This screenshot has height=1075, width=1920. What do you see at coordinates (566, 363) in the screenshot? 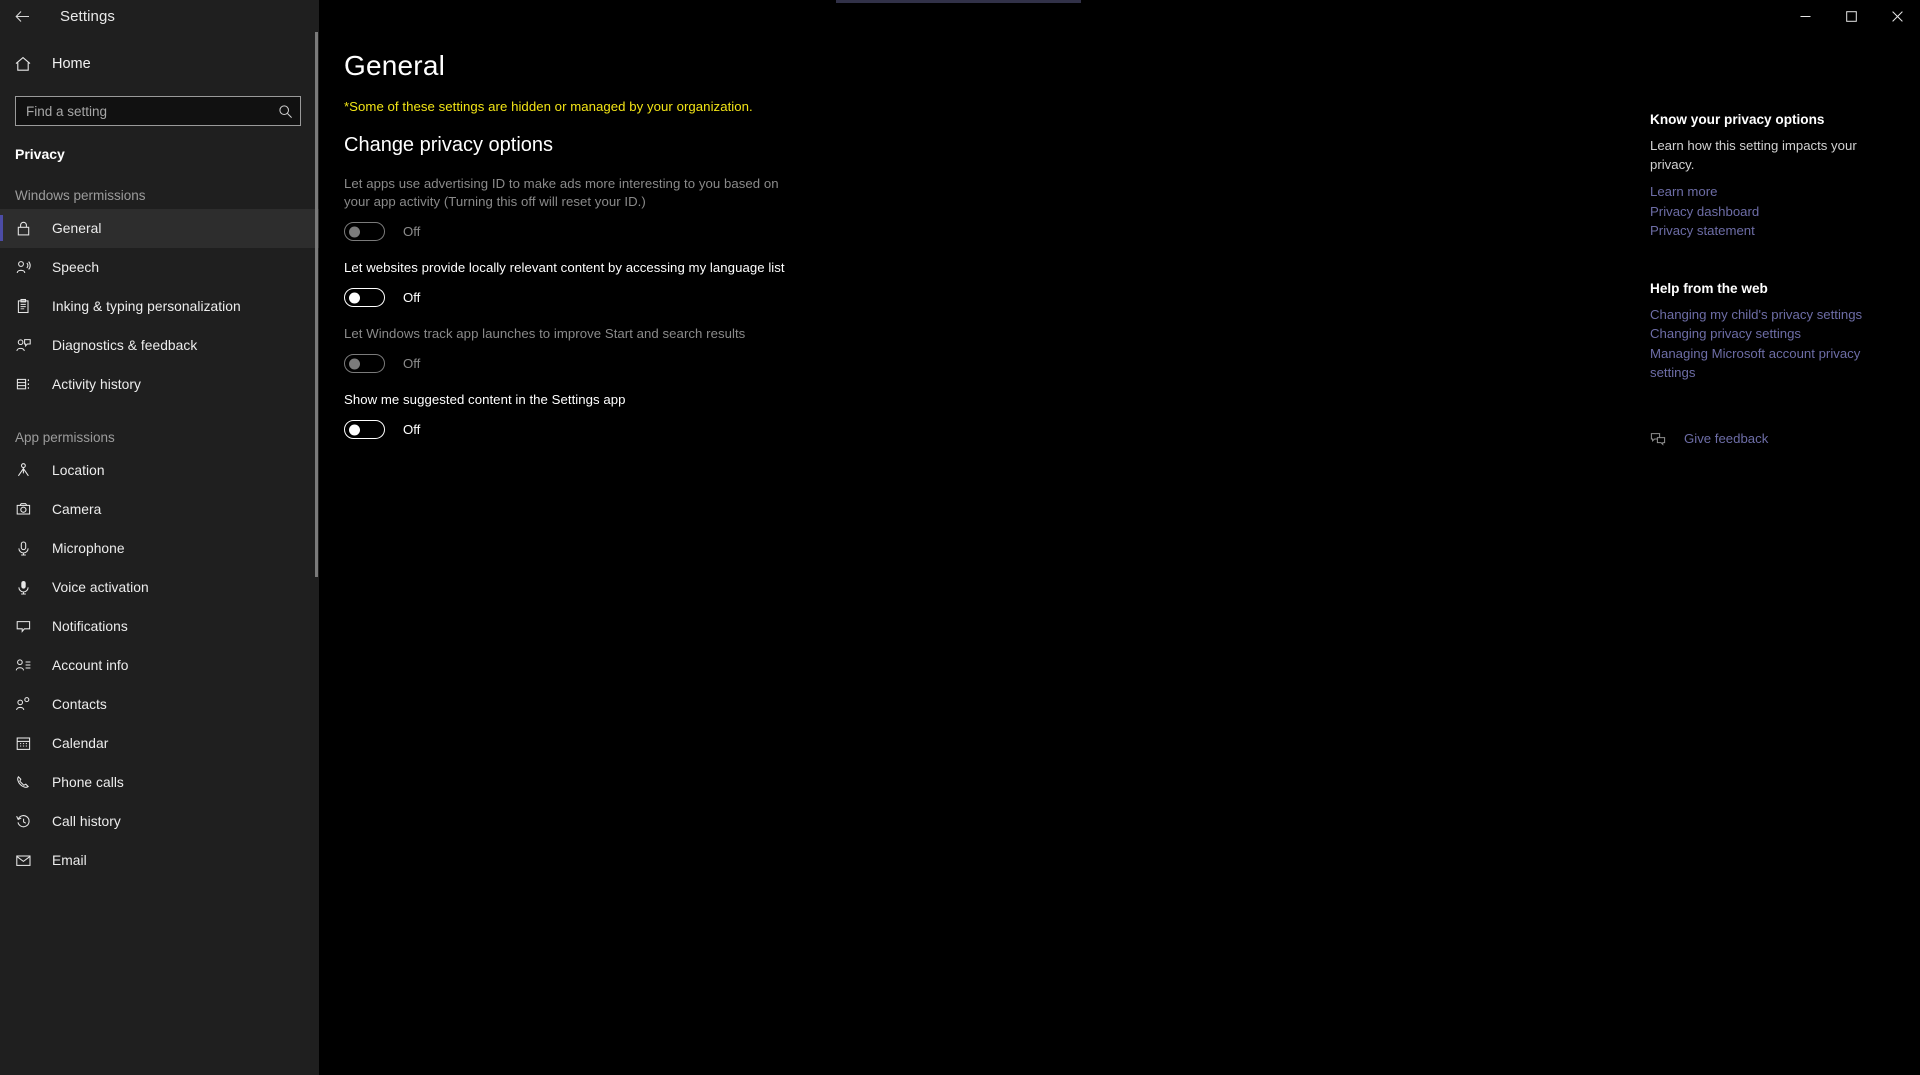
I see `setting-app-launch-tracking-row: Off` at bounding box center [566, 363].